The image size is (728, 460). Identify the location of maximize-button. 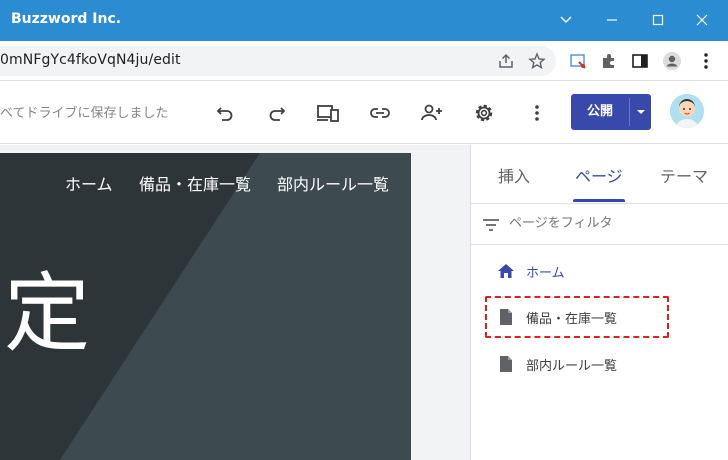
(658, 20).